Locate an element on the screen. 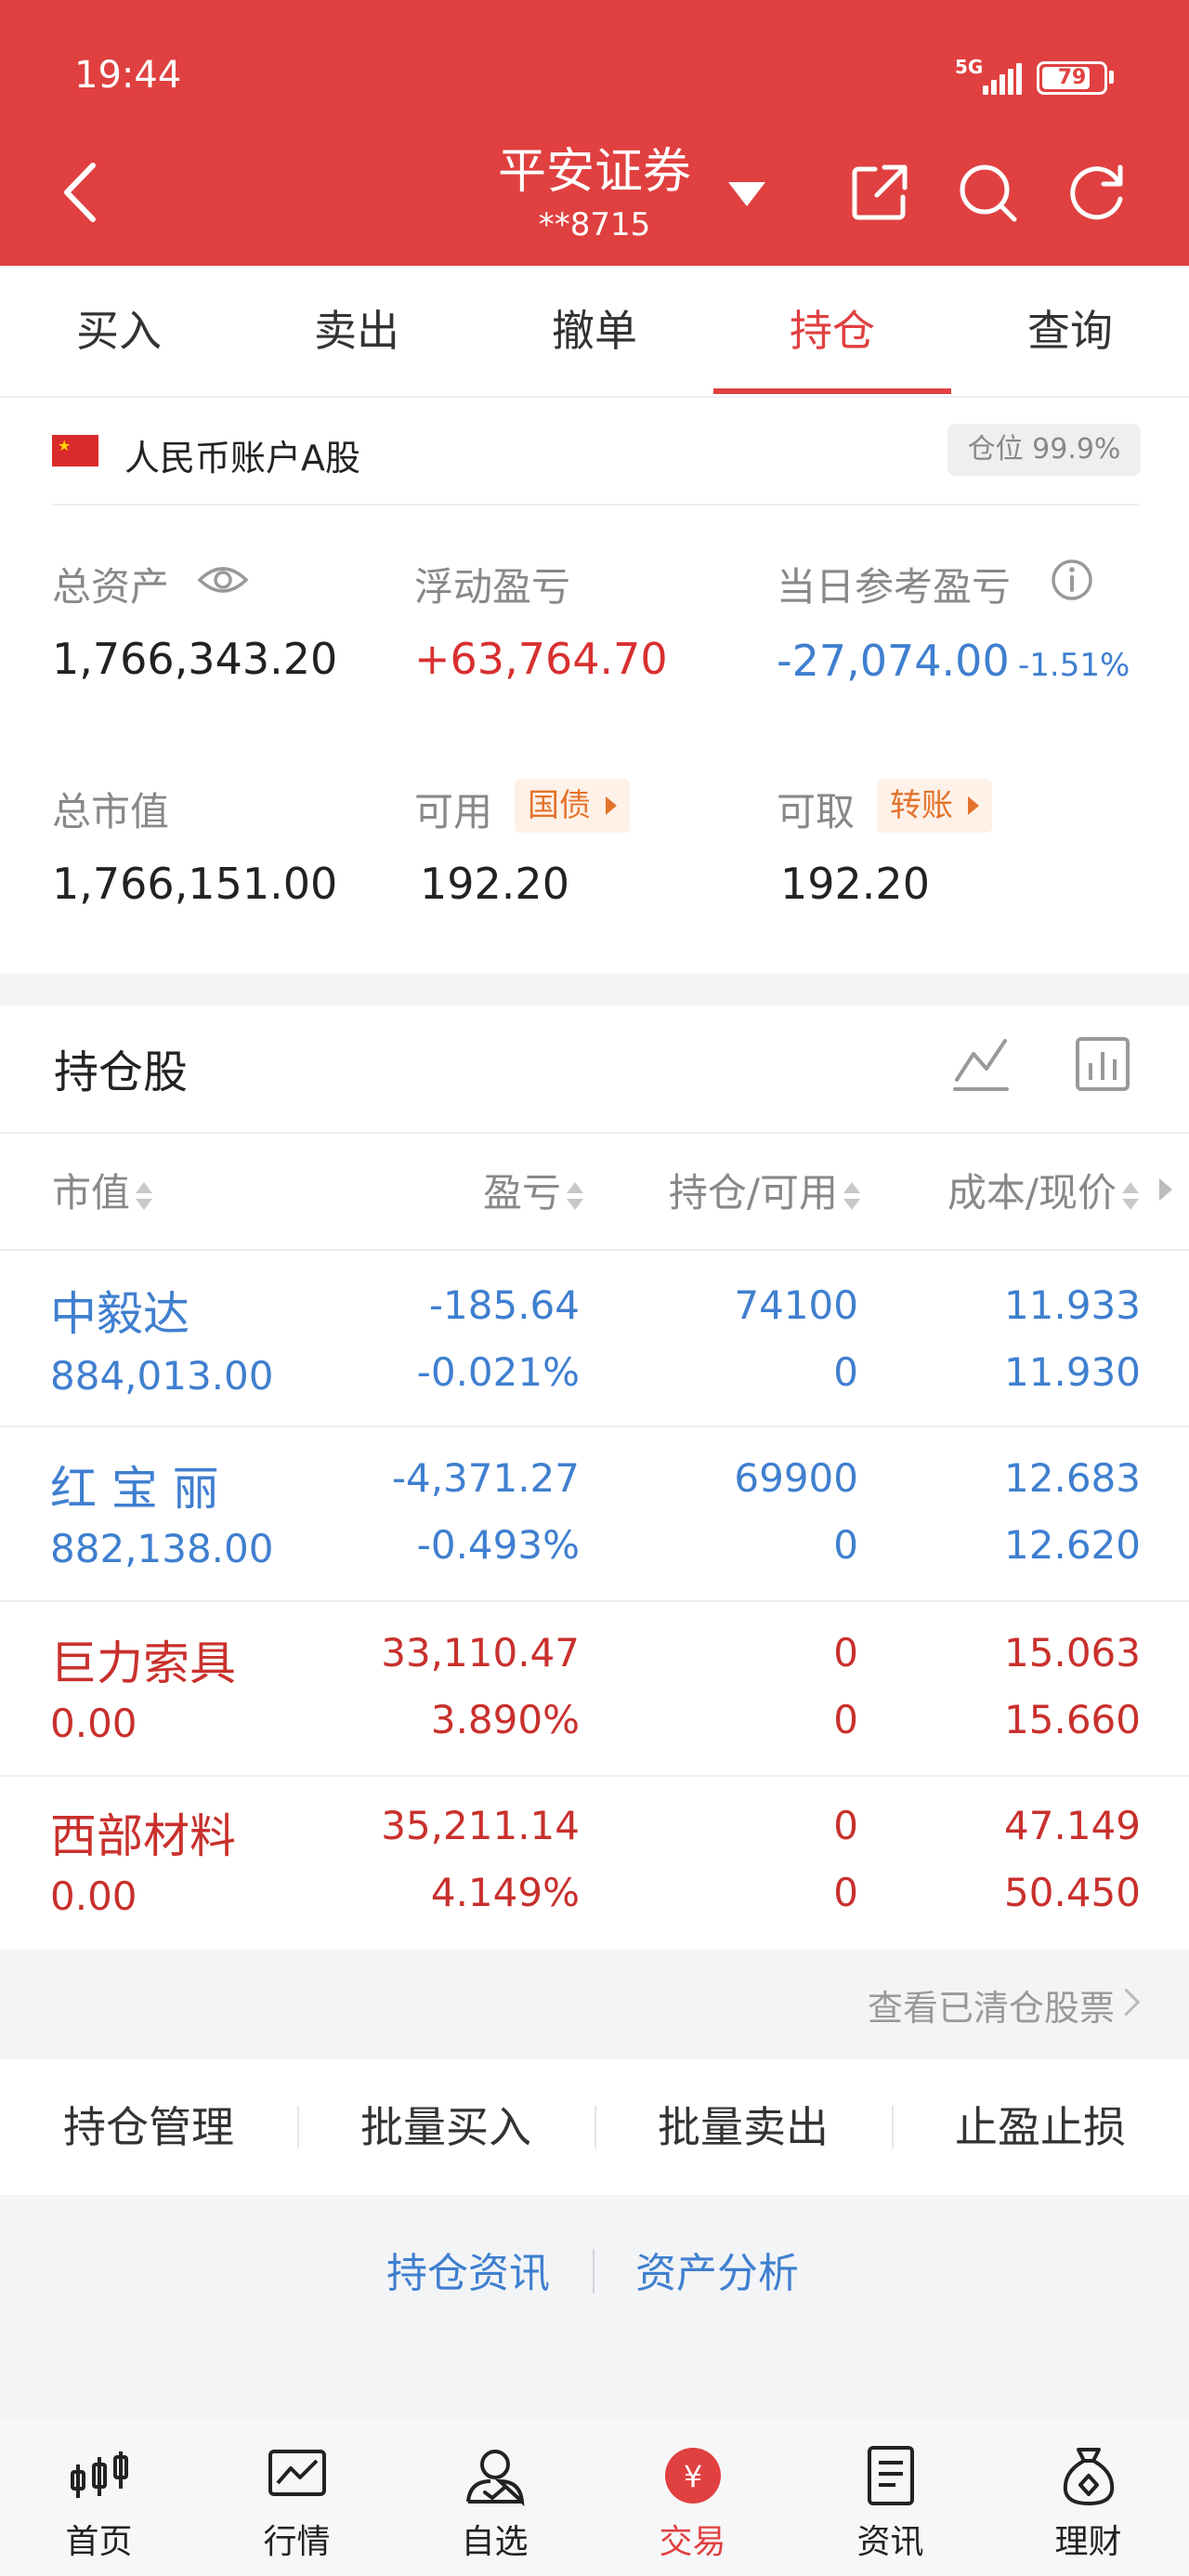  battery-tip is located at coordinates (1111, 77).